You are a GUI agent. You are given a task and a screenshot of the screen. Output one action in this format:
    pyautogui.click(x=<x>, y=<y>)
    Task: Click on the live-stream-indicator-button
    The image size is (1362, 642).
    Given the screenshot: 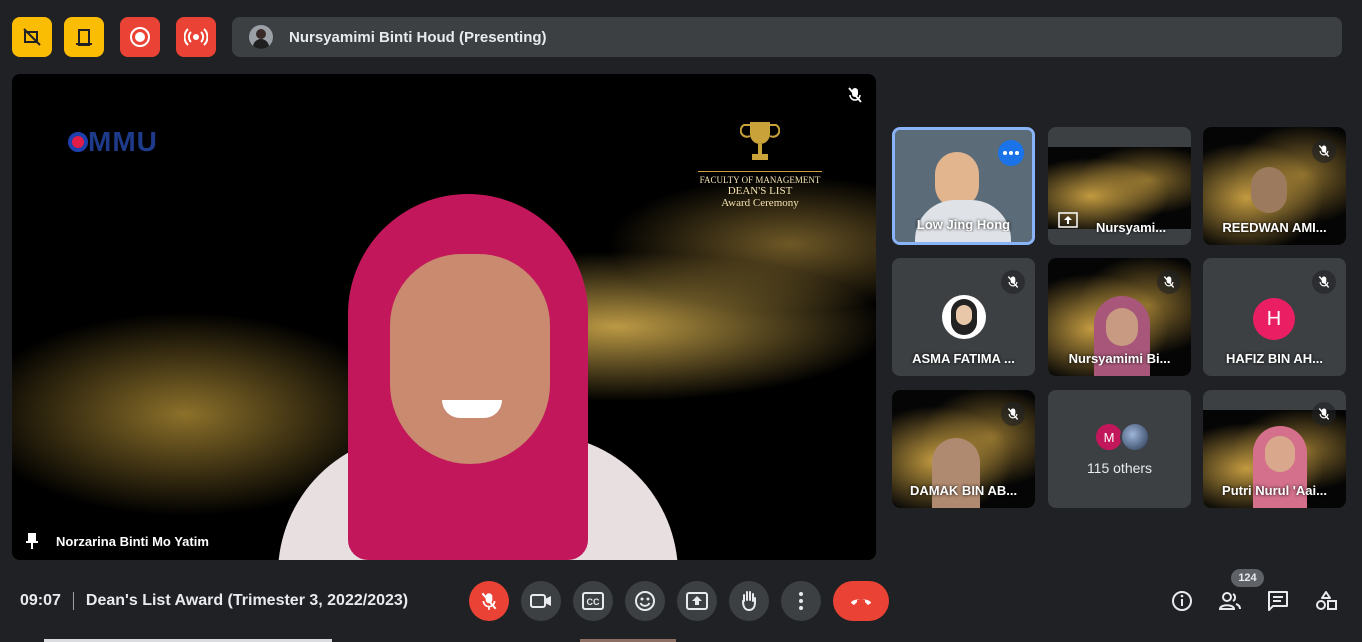 What is the action you would take?
    pyautogui.click(x=196, y=37)
    